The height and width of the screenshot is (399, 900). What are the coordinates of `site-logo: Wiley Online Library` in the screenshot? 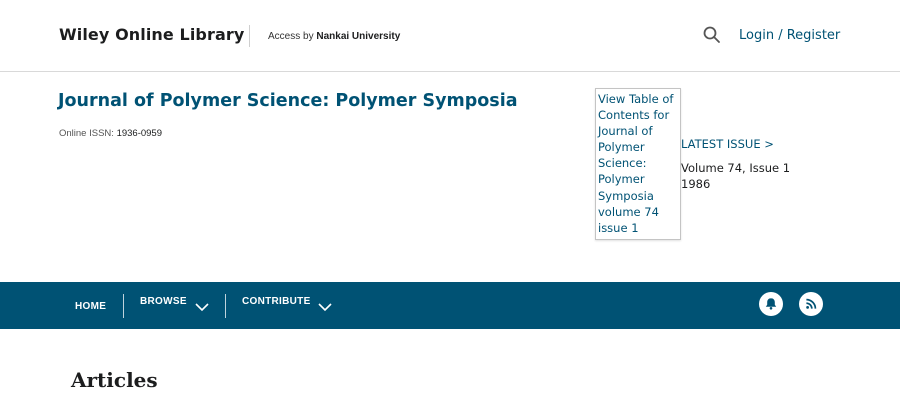 It's located at (151, 34).